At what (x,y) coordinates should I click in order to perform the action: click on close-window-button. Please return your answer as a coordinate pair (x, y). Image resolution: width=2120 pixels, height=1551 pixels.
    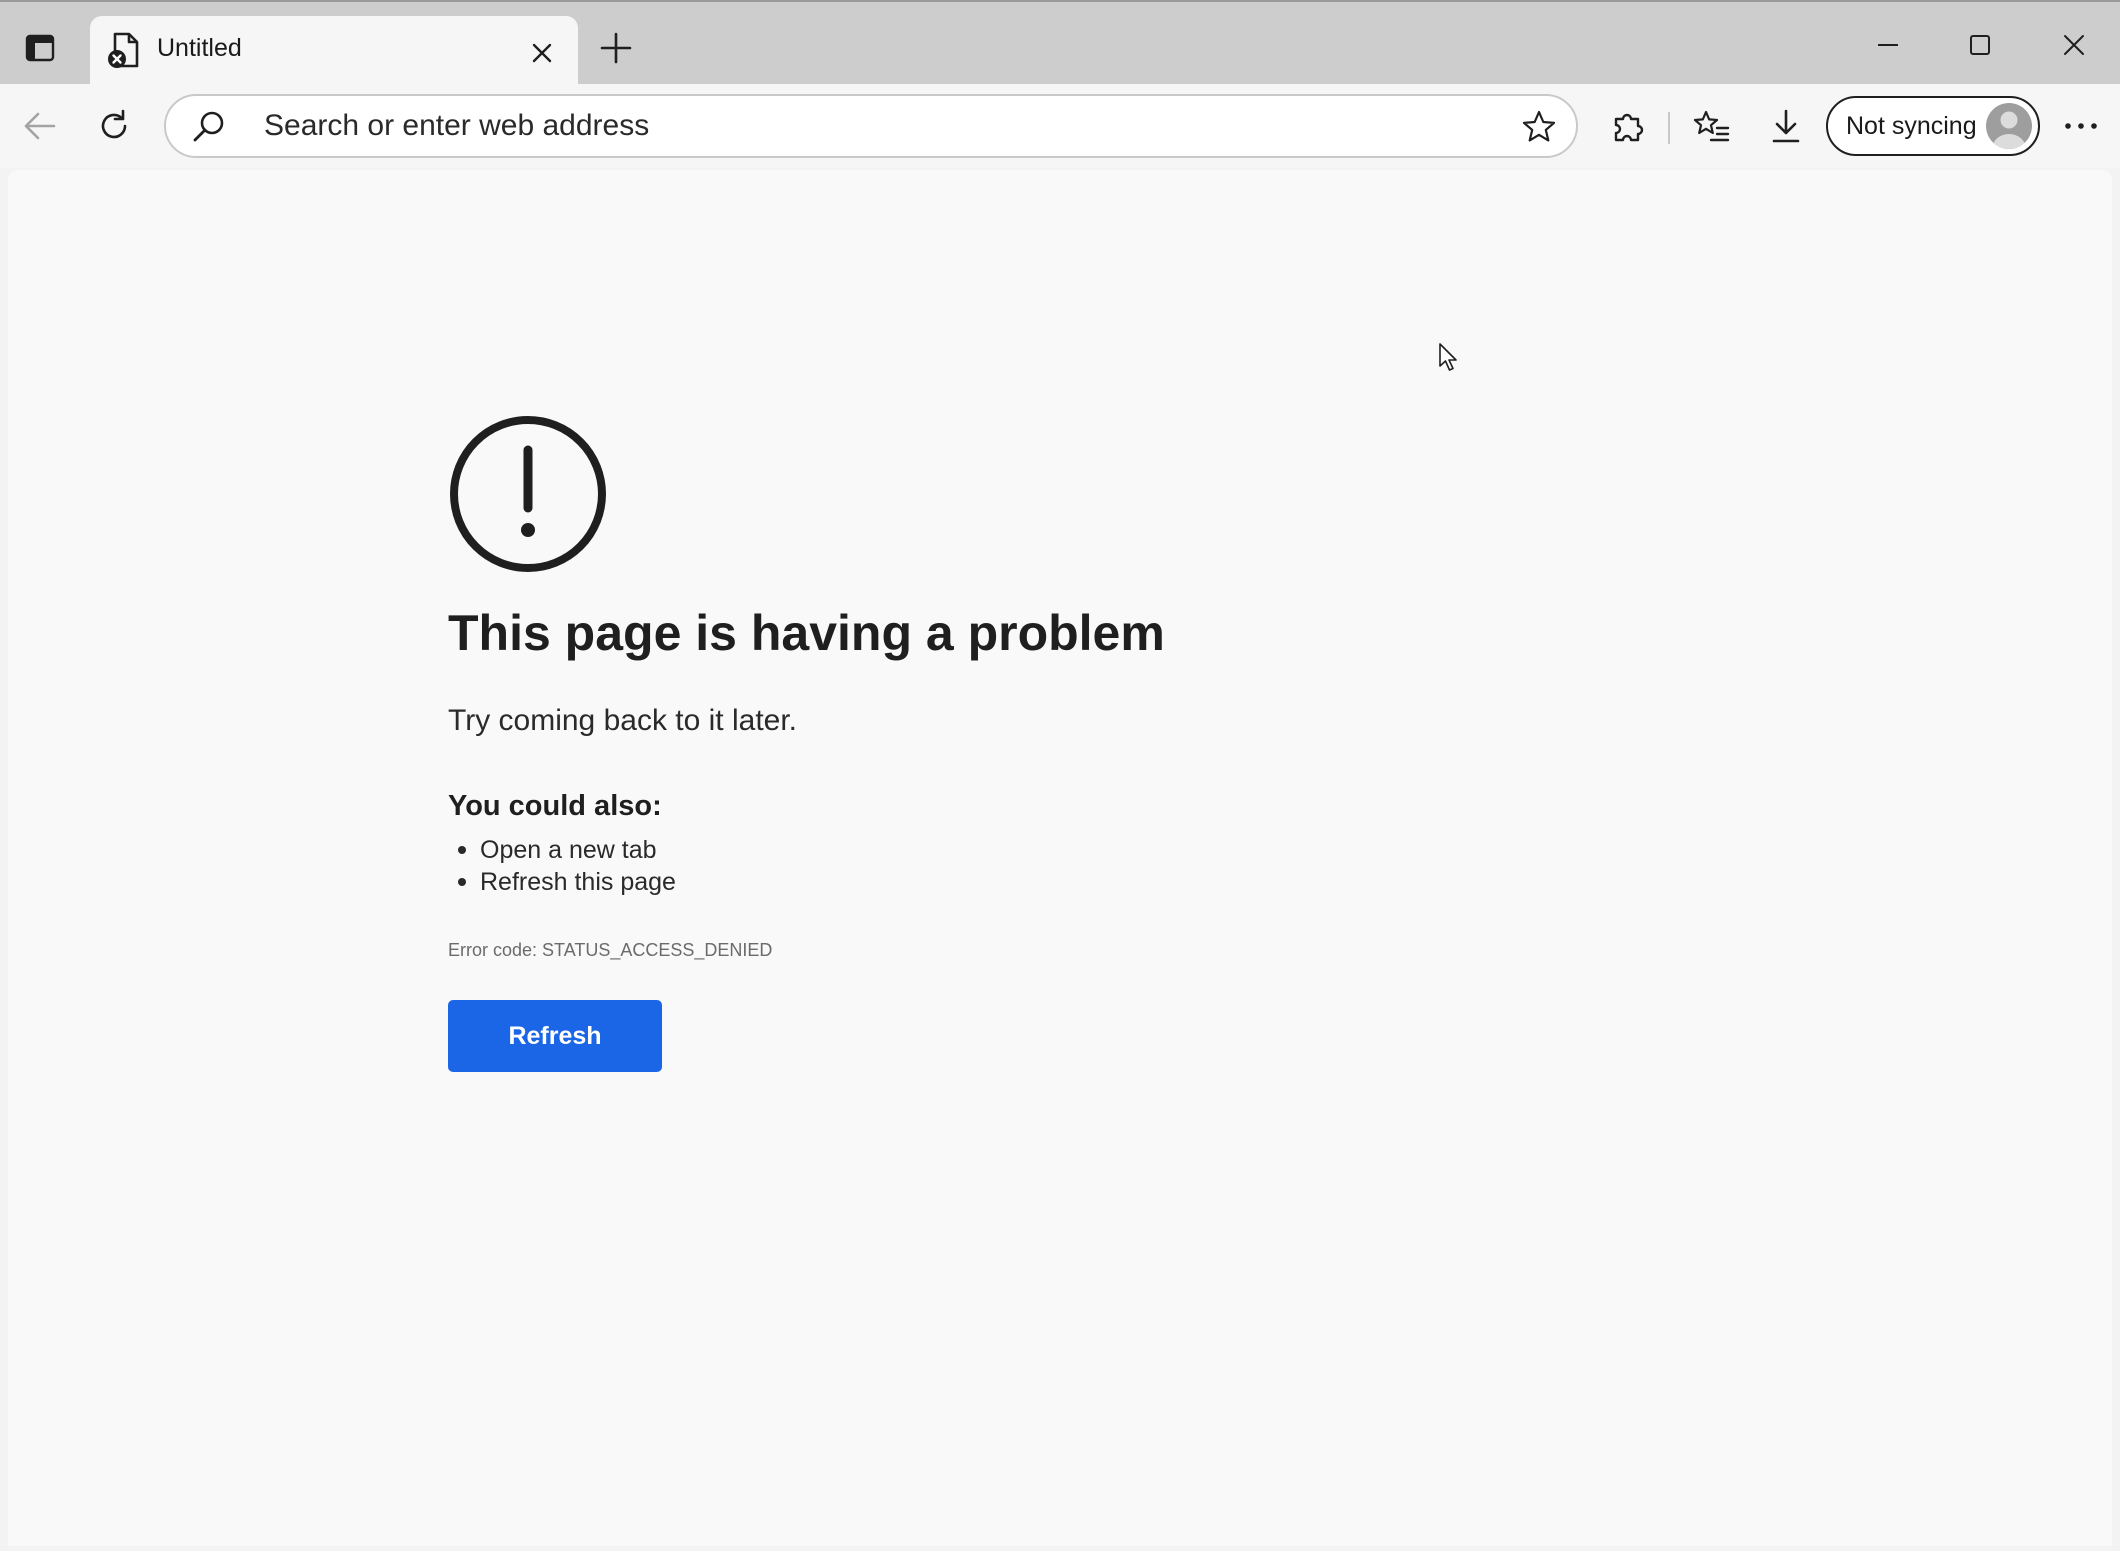
    Looking at the image, I should click on (2074, 45).